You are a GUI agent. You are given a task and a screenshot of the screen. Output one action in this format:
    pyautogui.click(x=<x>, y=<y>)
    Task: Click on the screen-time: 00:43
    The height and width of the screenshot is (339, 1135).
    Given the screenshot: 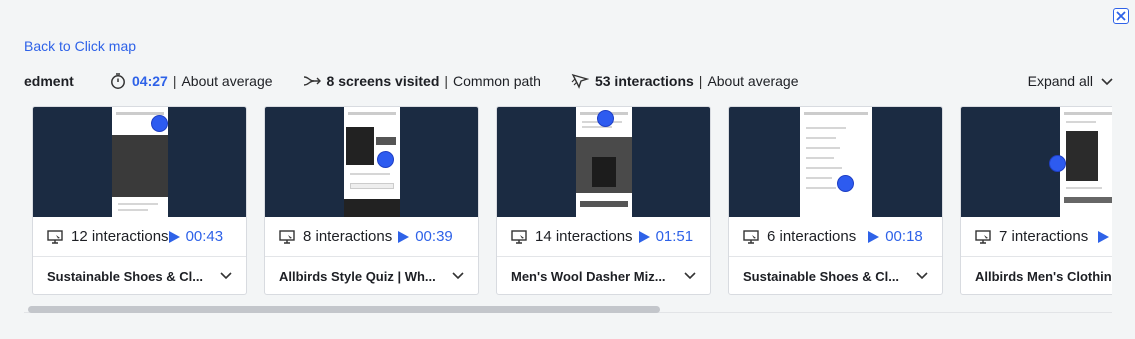 What is the action you would take?
    pyautogui.click(x=205, y=236)
    